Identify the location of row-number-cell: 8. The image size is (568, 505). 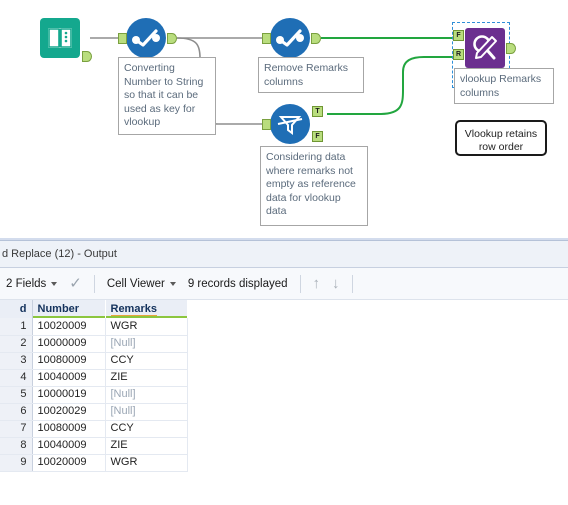
(16, 446).